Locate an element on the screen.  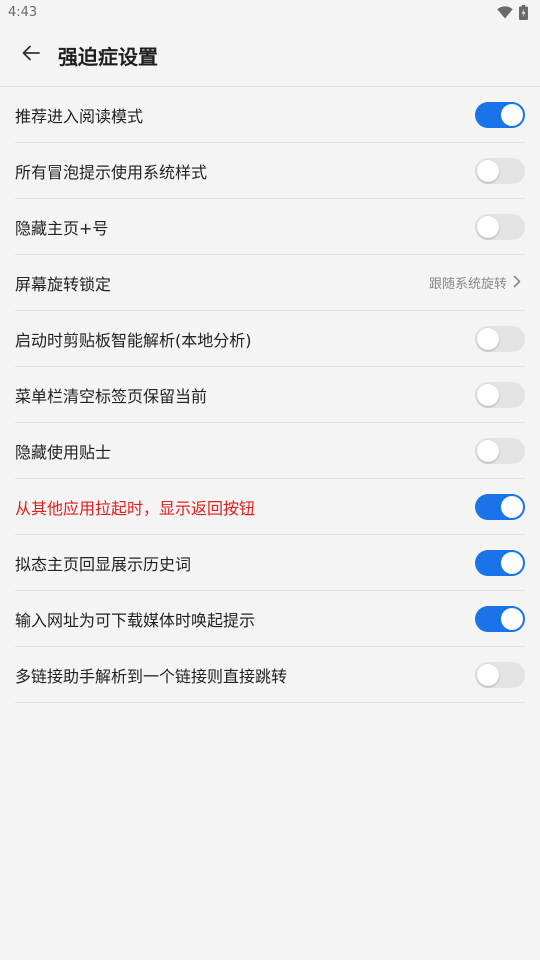
arrow-left-icon is located at coordinates (31, 55).